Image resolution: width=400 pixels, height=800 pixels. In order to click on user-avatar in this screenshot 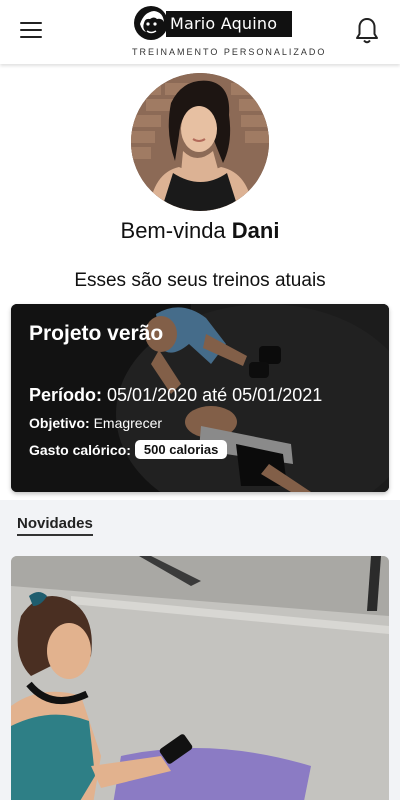, I will do `click(200, 142)`.